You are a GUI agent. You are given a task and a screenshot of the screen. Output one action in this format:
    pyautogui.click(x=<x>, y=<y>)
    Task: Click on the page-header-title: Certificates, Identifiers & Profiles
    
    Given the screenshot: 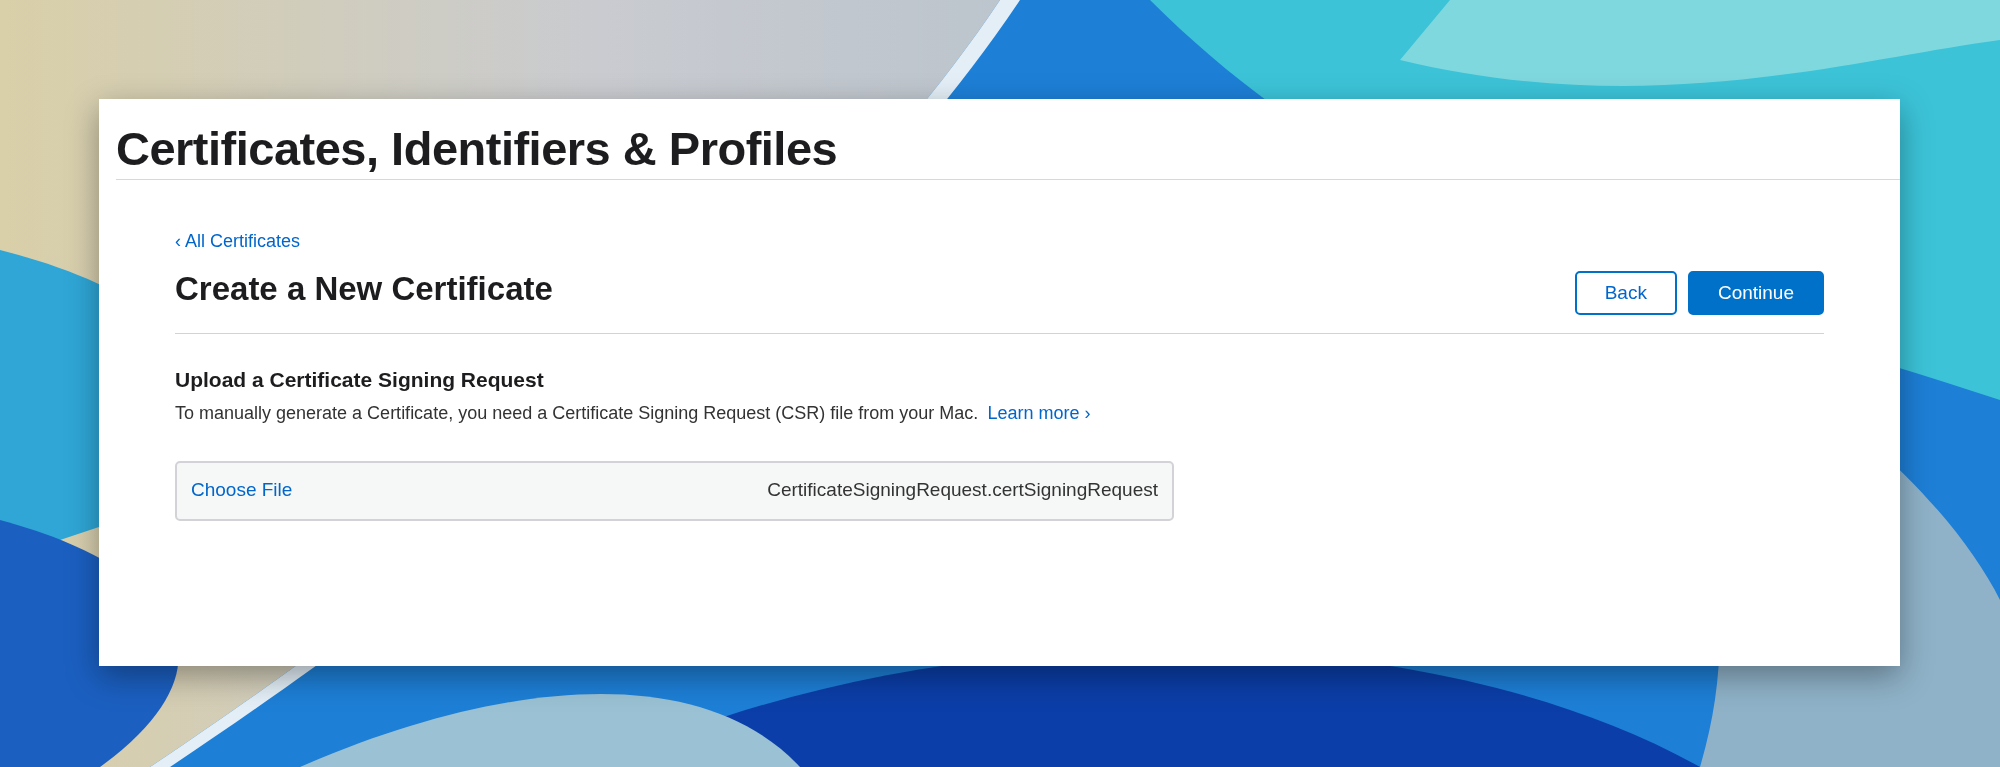 What is the action you would take?
    pyautogui.click(x=477, y=149)
    